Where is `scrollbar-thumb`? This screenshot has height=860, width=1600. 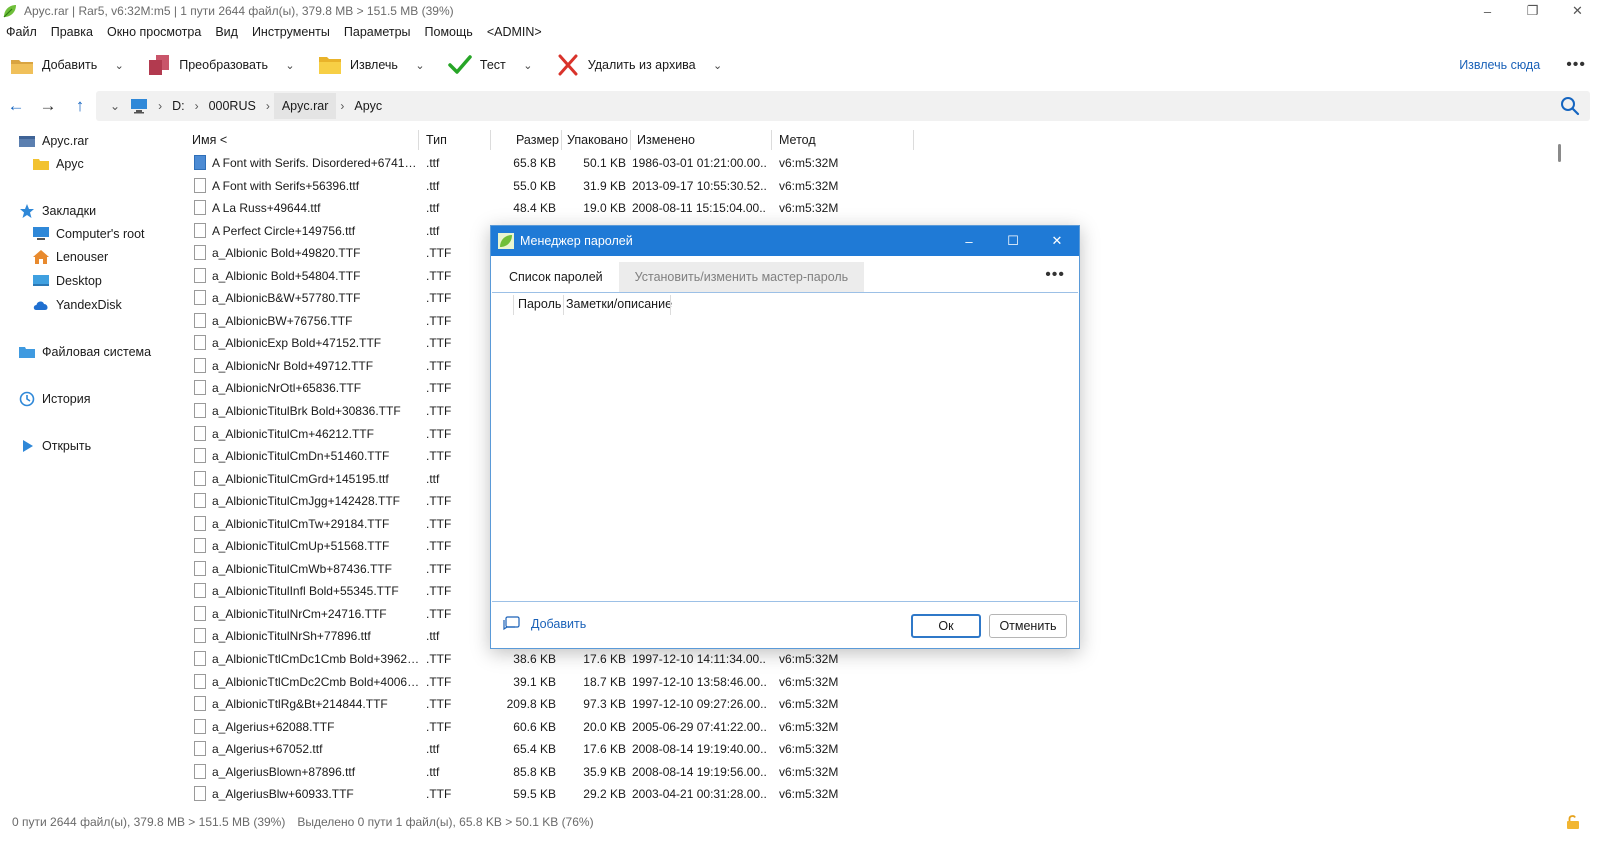 scrollbar-thumb is located at coordinates (1559, 153).